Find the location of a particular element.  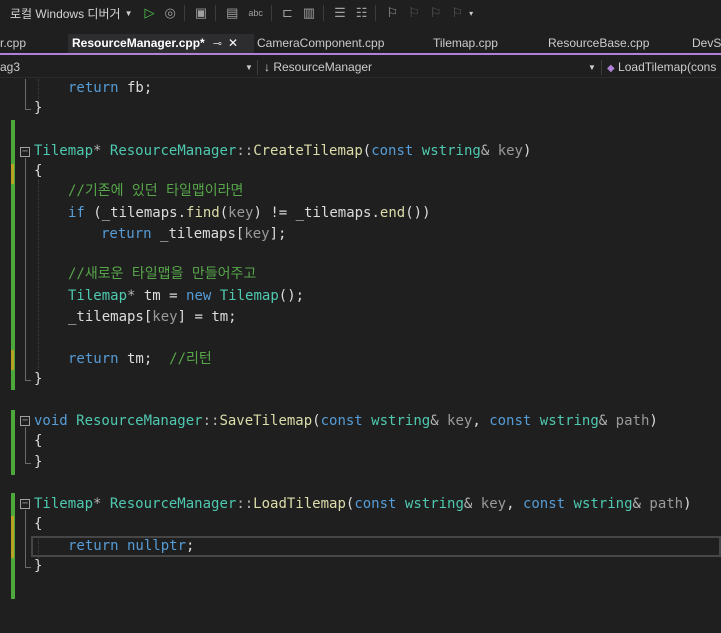

comment: //새로운 타일맵을 만들어주고 is located at coordinates (162, 274).